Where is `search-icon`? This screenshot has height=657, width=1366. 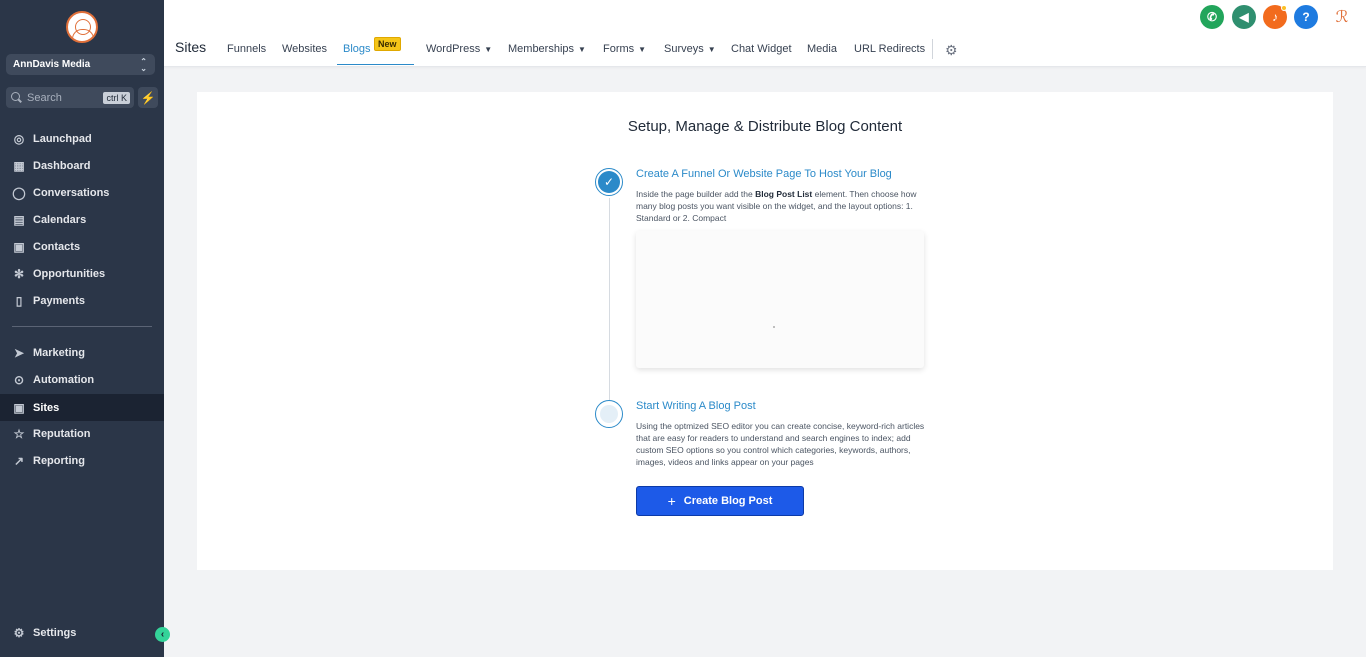 search-icon is located at coordinates (16, 97).